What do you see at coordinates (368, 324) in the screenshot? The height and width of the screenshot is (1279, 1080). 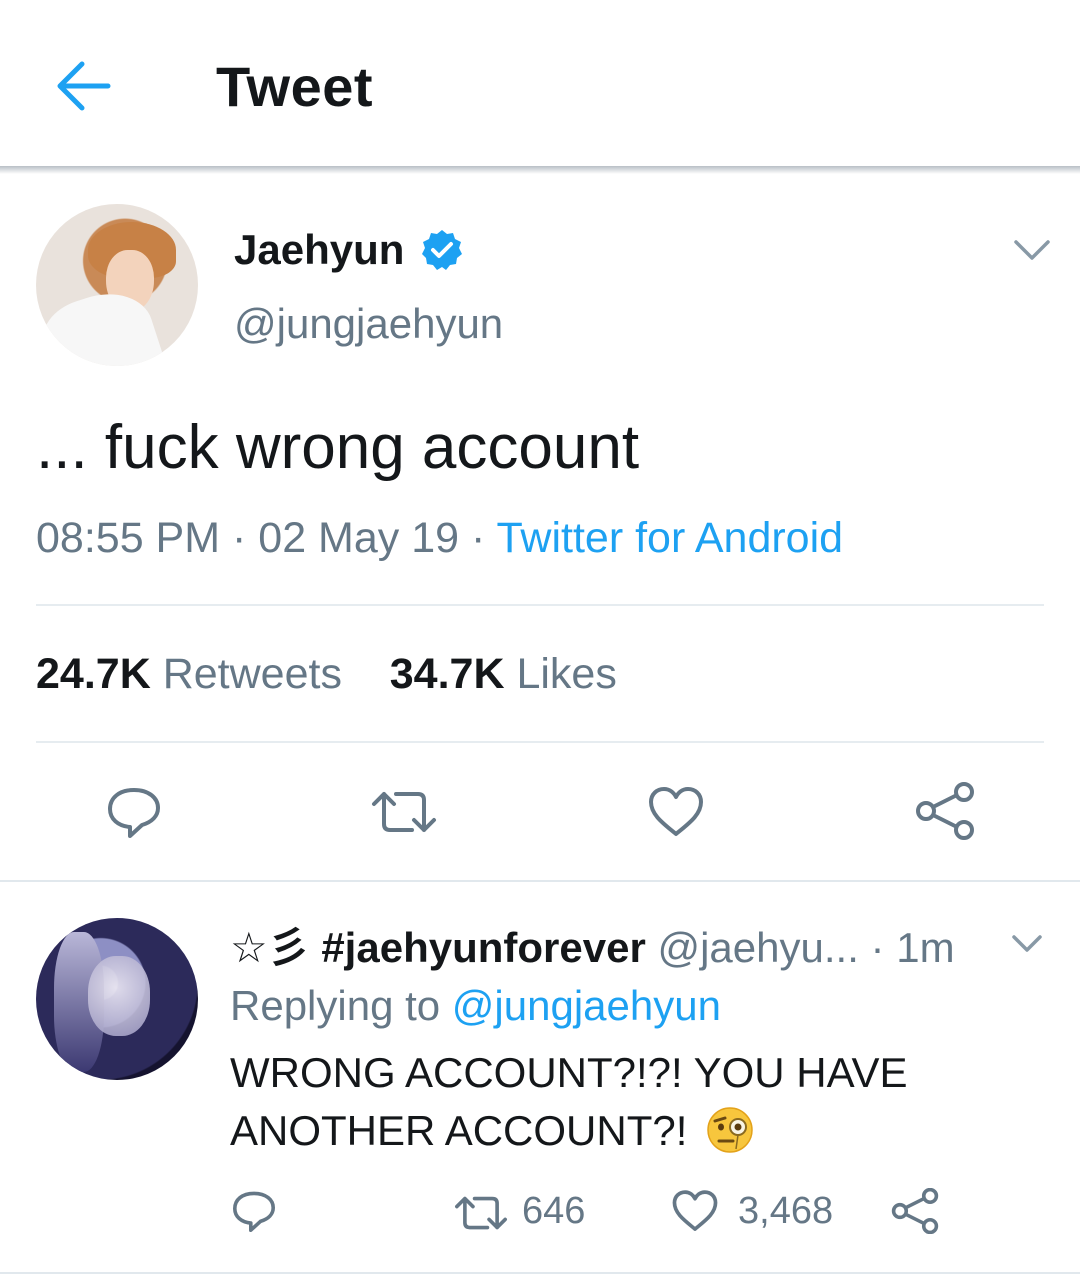 I see `author-handle: @jungjaehyun` at bounding box center [368, 324].